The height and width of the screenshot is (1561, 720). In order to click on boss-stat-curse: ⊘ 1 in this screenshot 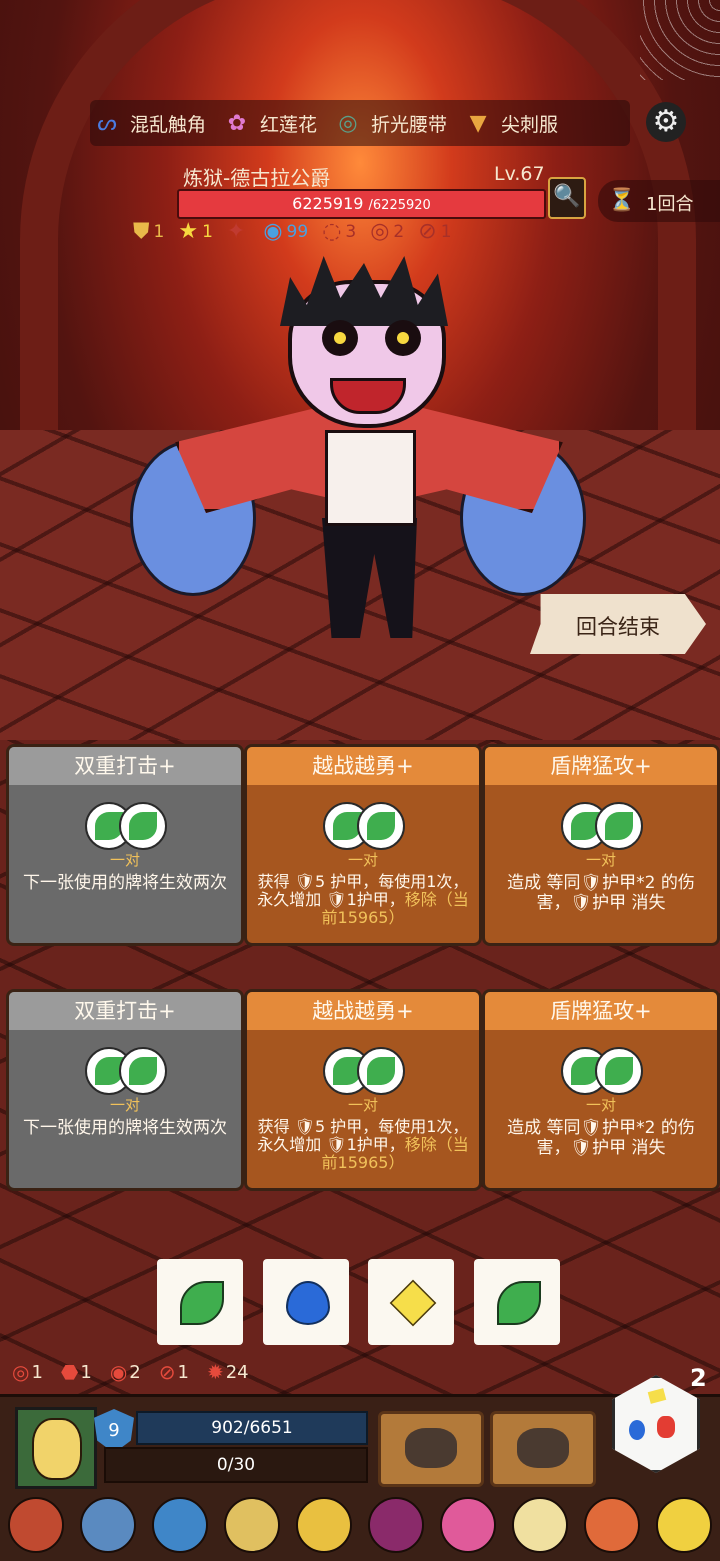, I will do `click(434, 231)`.